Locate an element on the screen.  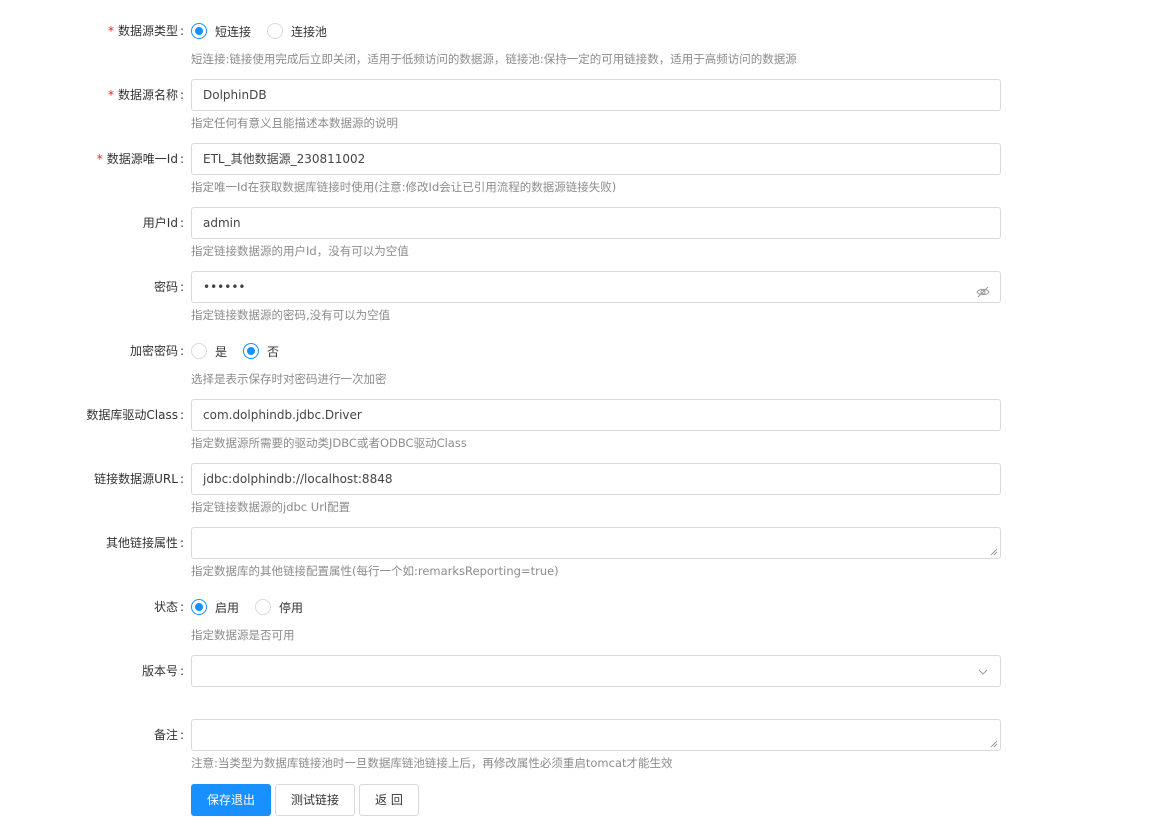
version-label: 版本号: is located at coordinates (162, 671).